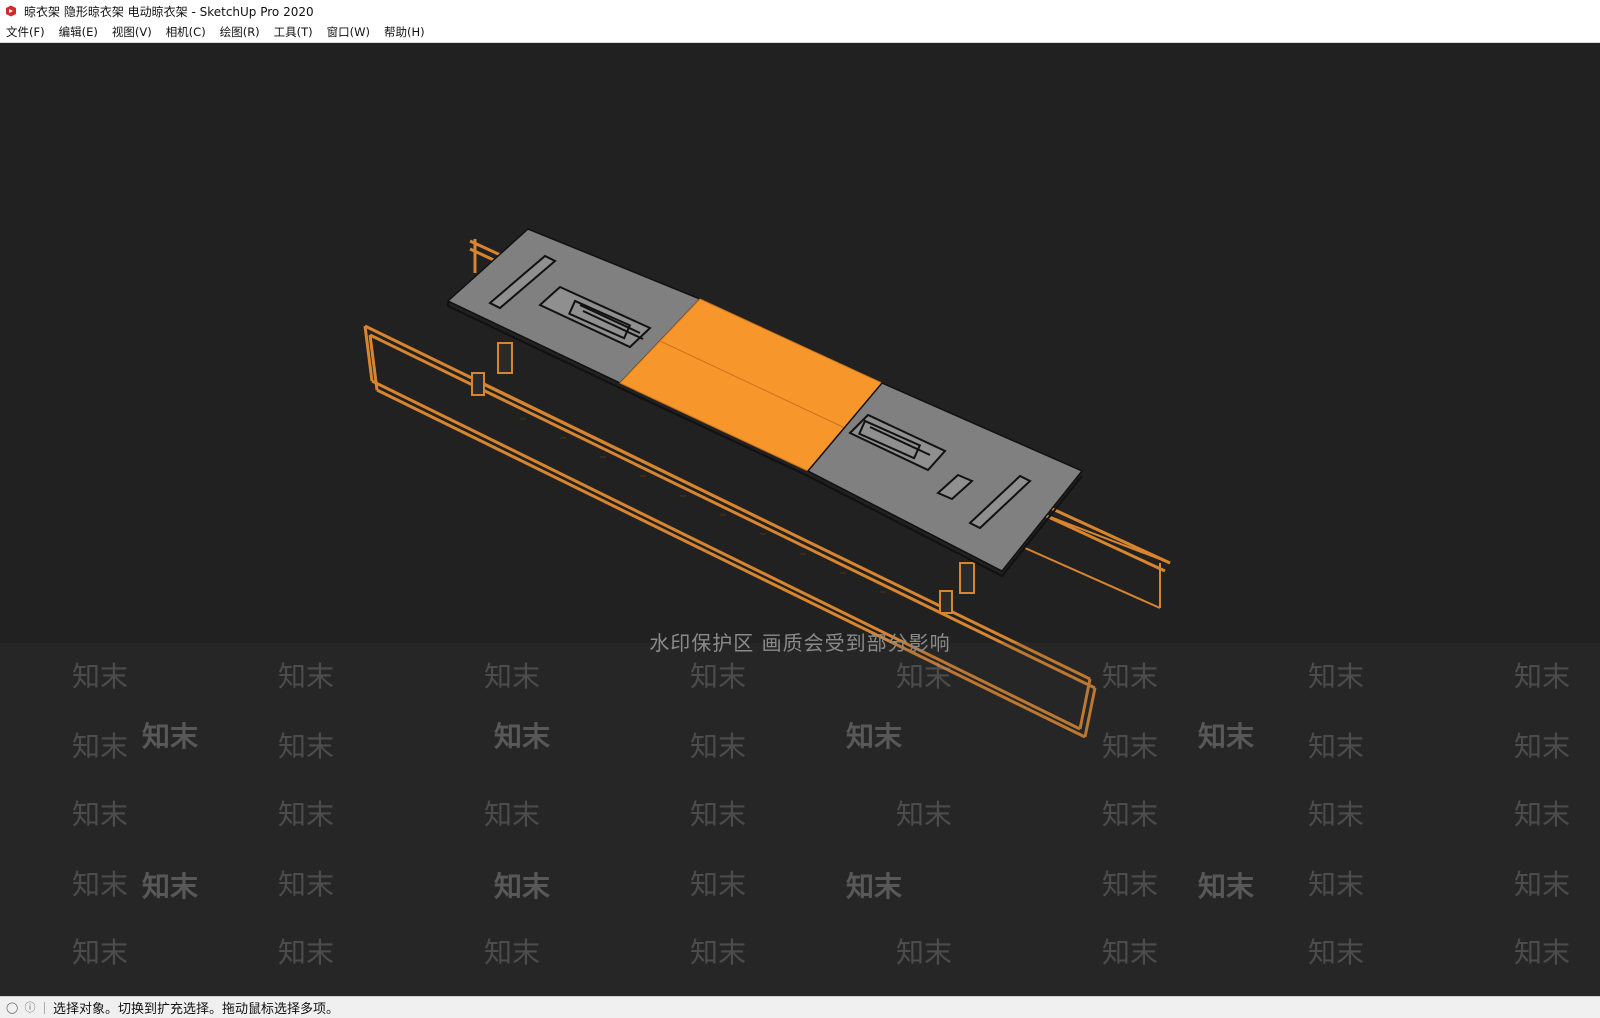 The width and height of the screenshot is (1600, 1018). What do you see at coordinates (25, 32) in the screenshot?
I see `menu-file: 文件(F)` at bounding box center [25, 32].